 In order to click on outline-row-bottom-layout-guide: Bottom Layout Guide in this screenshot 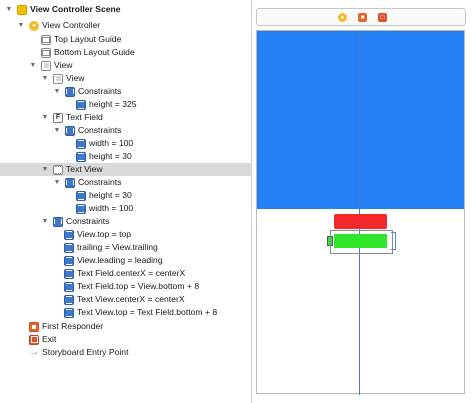, I will do `click(126, 52)`.